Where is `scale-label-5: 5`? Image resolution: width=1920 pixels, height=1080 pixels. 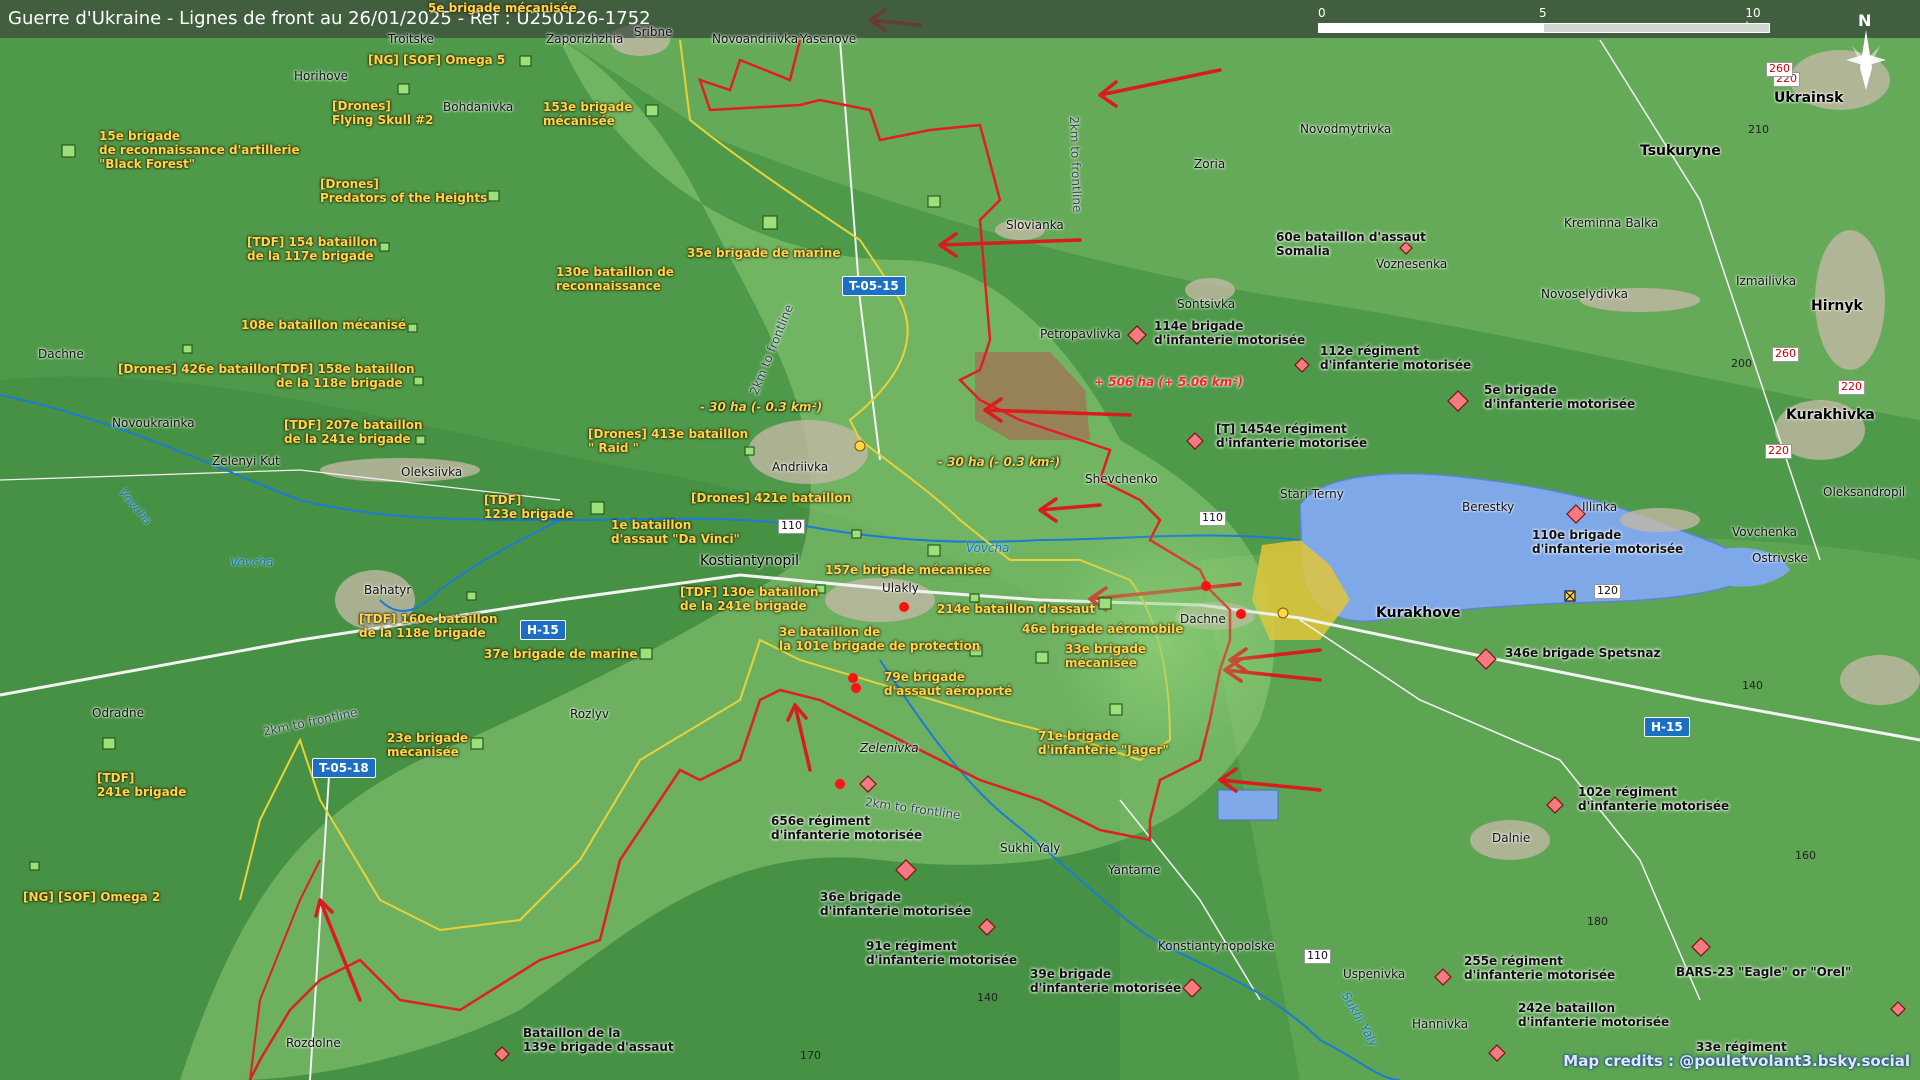
scale-label-5: 5 is located at coordinates (1543, 13).